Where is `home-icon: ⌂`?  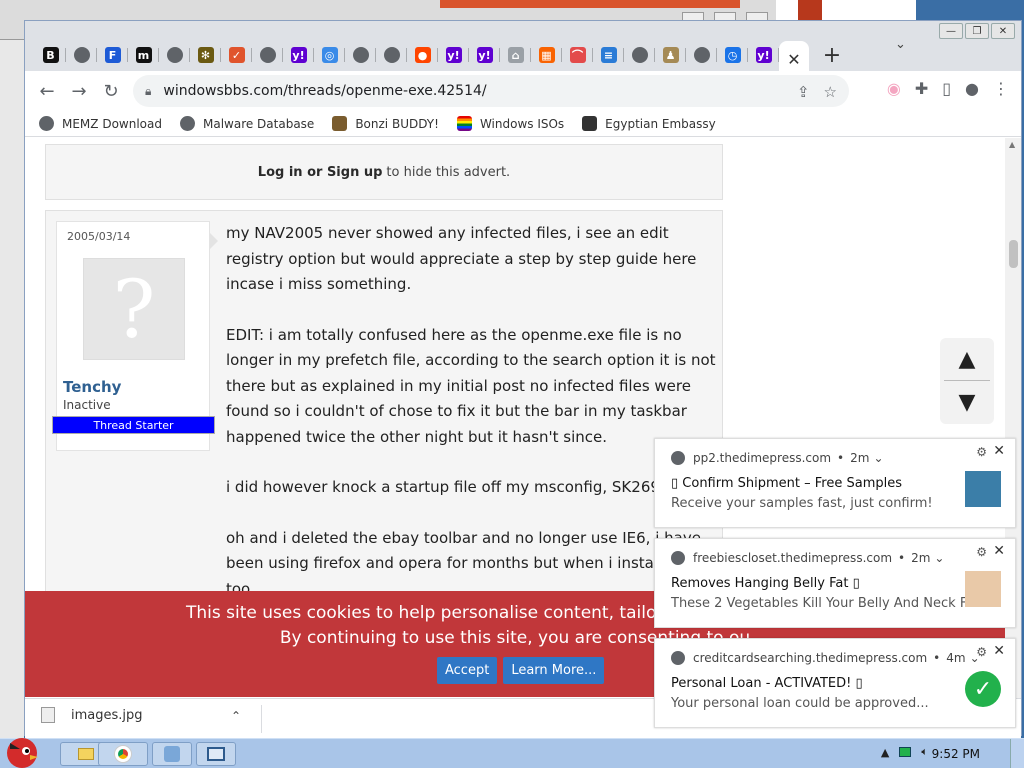
home-icon: ⌂ is located at coordinates (515, 55).